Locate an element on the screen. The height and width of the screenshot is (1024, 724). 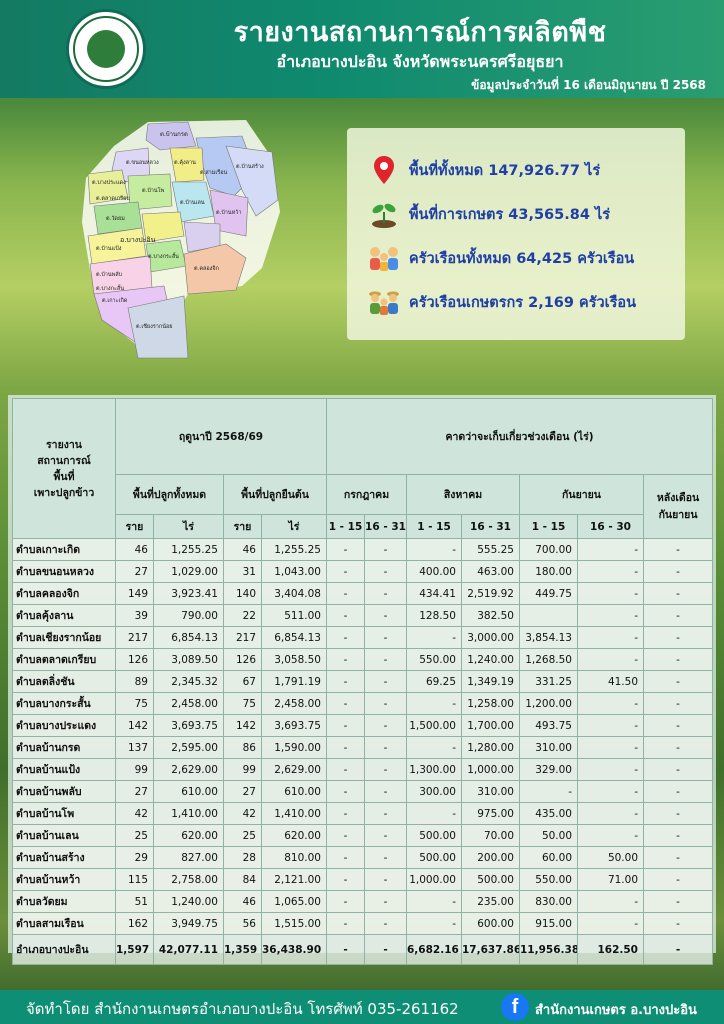
table-cell is located at coordinates (548, 615).